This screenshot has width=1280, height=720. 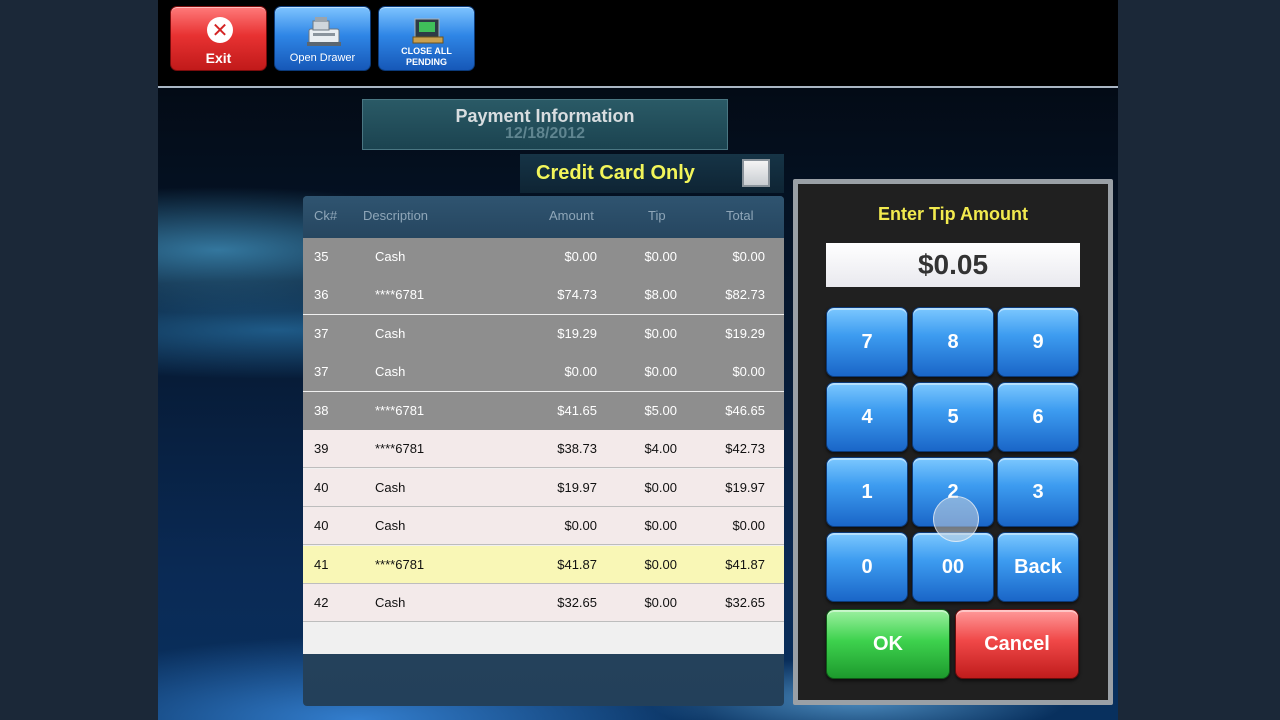 I want to click on table-row: 40 Cash $19.97 $0.00 $19.97, so click(x=543, y=488).